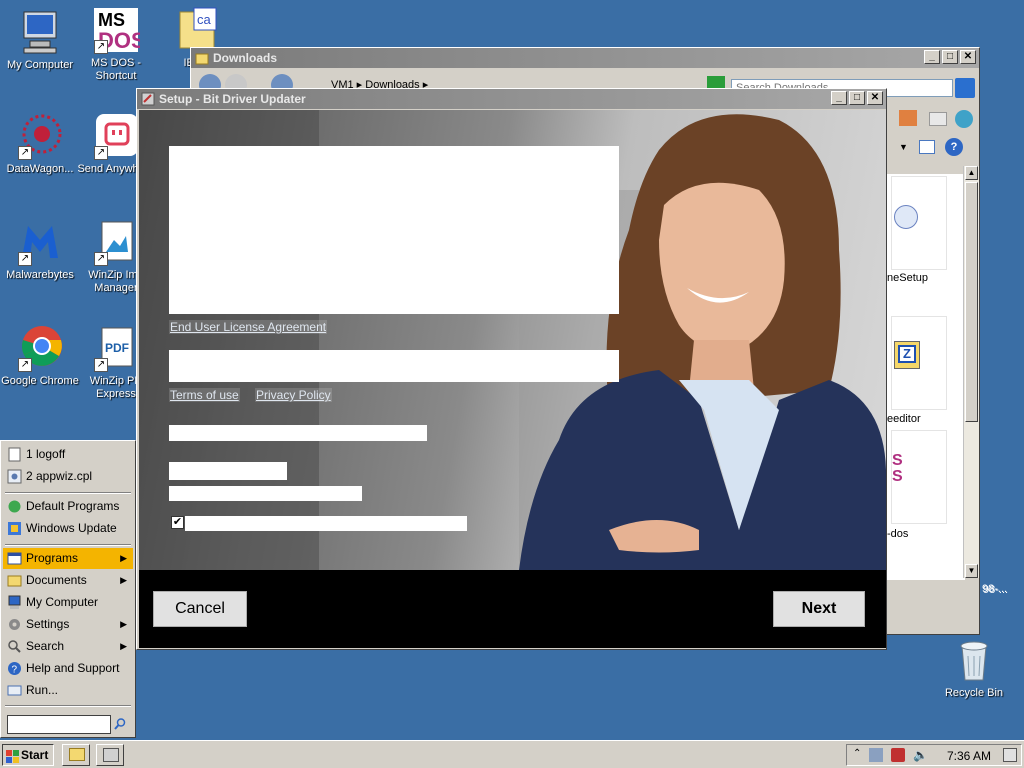 The height and width of the screenshot is (768, 1024). Describe the element at coordinates (819, 609) in the screenshot. I see `next-button: Next` at that location.